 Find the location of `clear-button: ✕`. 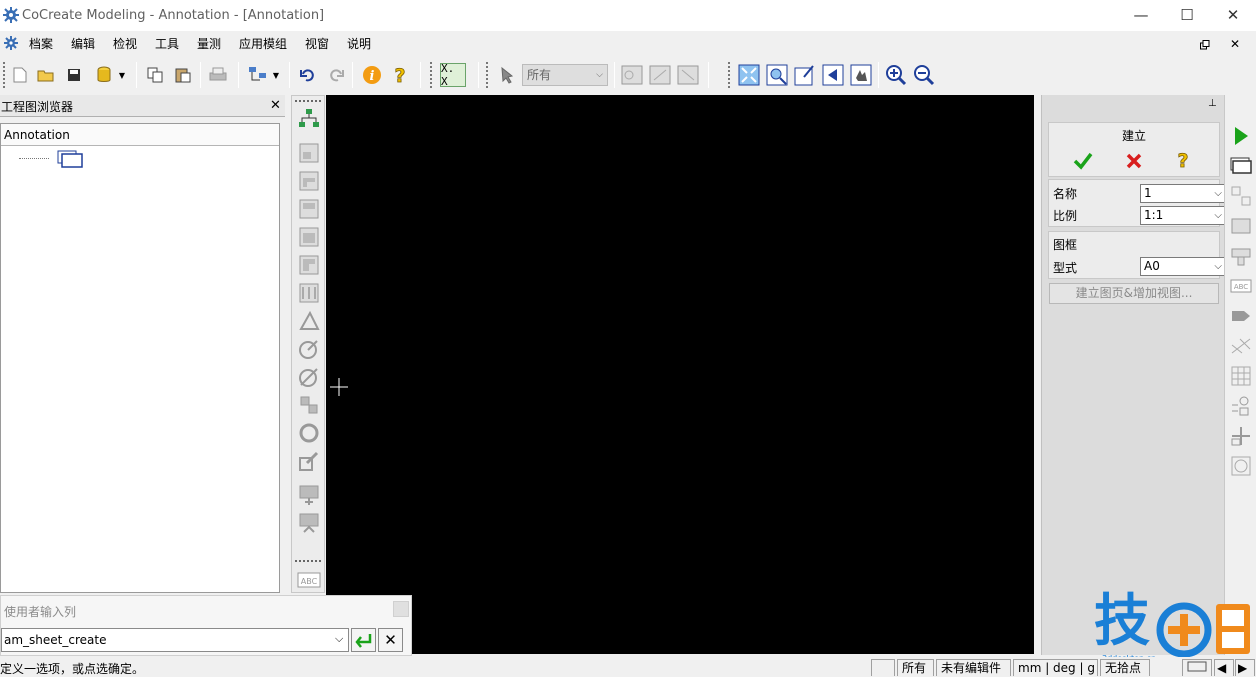

clear-button: ✕ is located at coordinates (390, 640).